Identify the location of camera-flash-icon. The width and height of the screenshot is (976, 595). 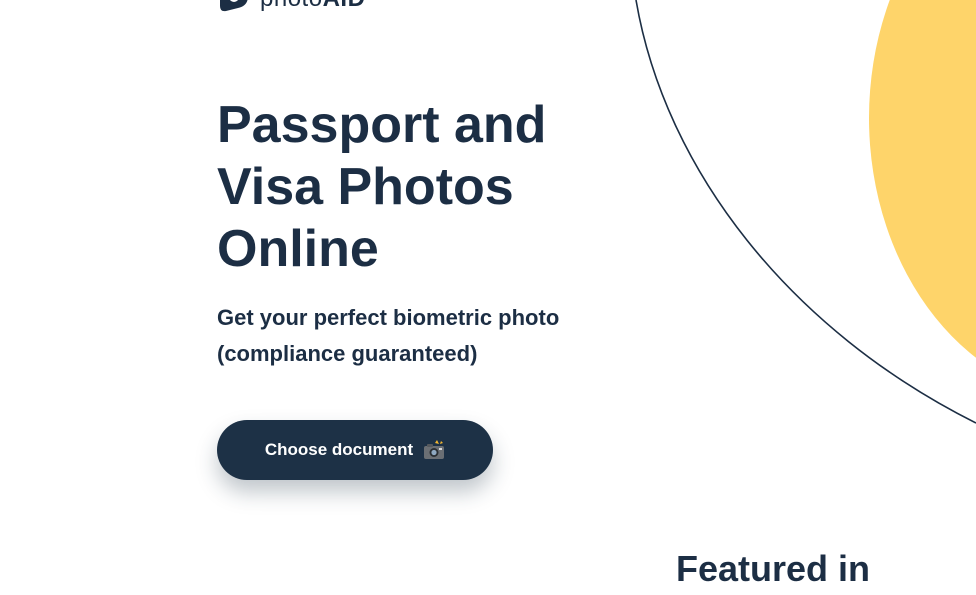
(434, 449).